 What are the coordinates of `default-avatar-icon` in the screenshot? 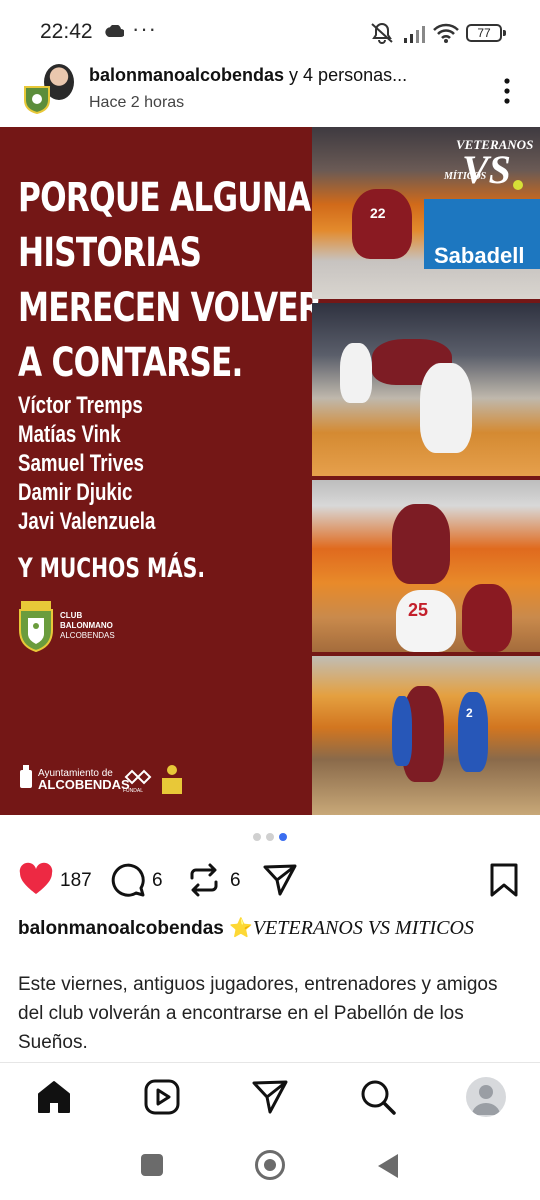 It's located at (486, 1100).